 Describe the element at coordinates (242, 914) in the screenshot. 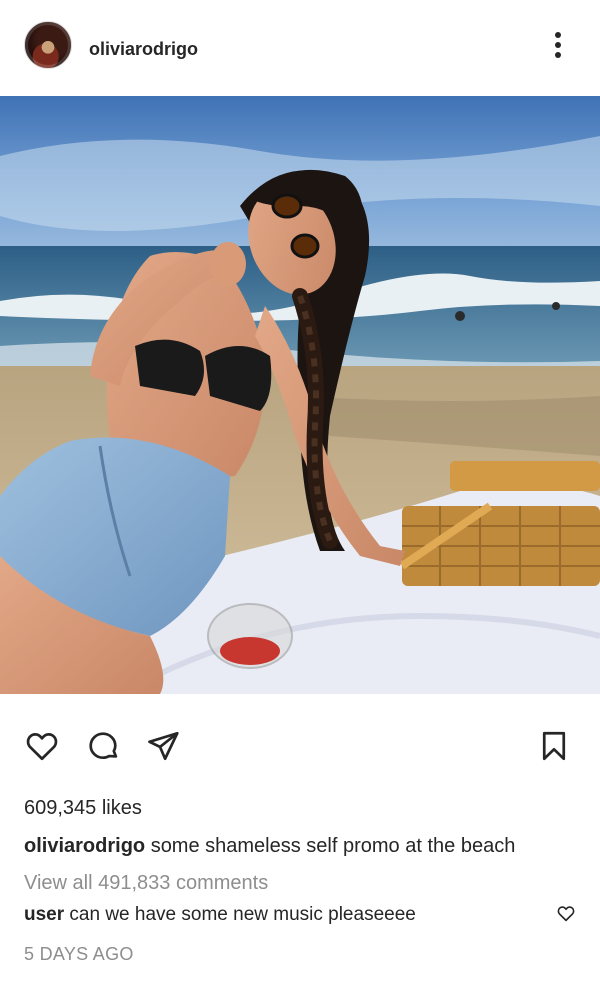

I see `comment-text: can we have some new music pleaseeee` at that location.